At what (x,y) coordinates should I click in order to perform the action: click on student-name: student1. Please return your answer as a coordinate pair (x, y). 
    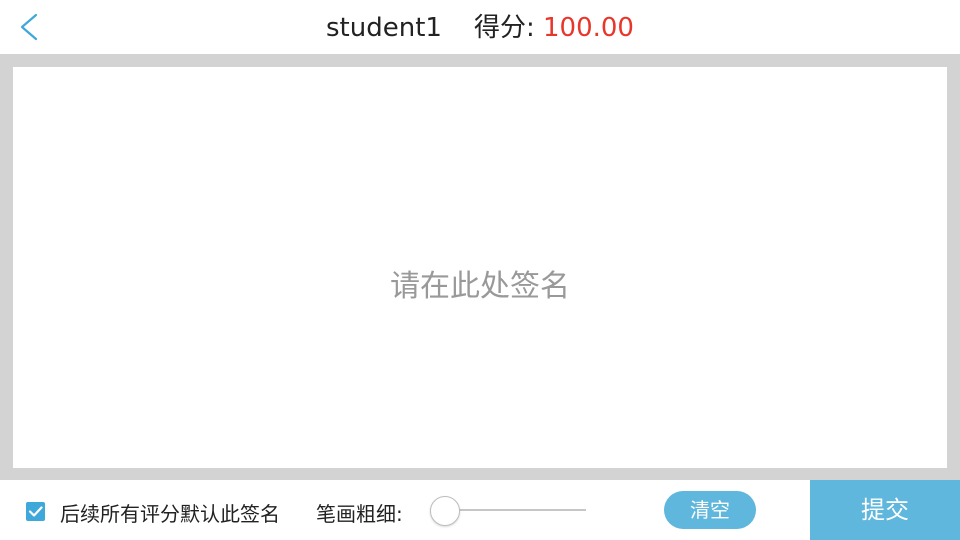
    Looking at the image, I should click on (384, 28).